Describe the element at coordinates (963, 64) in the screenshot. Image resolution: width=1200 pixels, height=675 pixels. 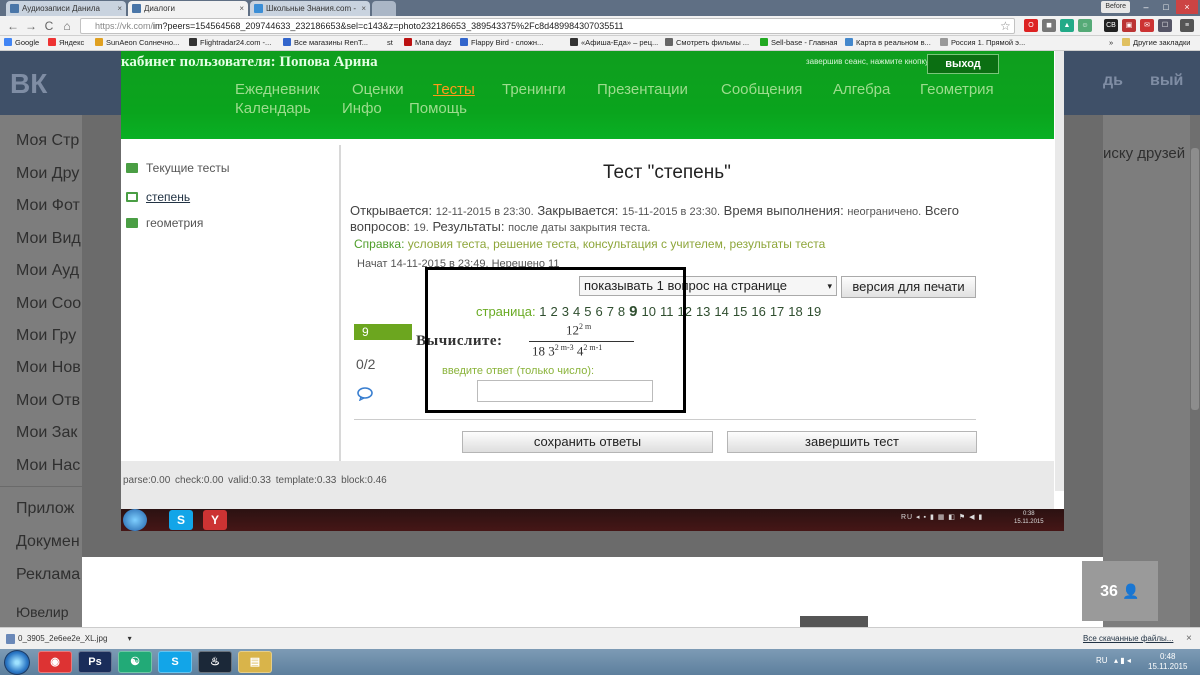
I see `logout-button: выход` at that location.